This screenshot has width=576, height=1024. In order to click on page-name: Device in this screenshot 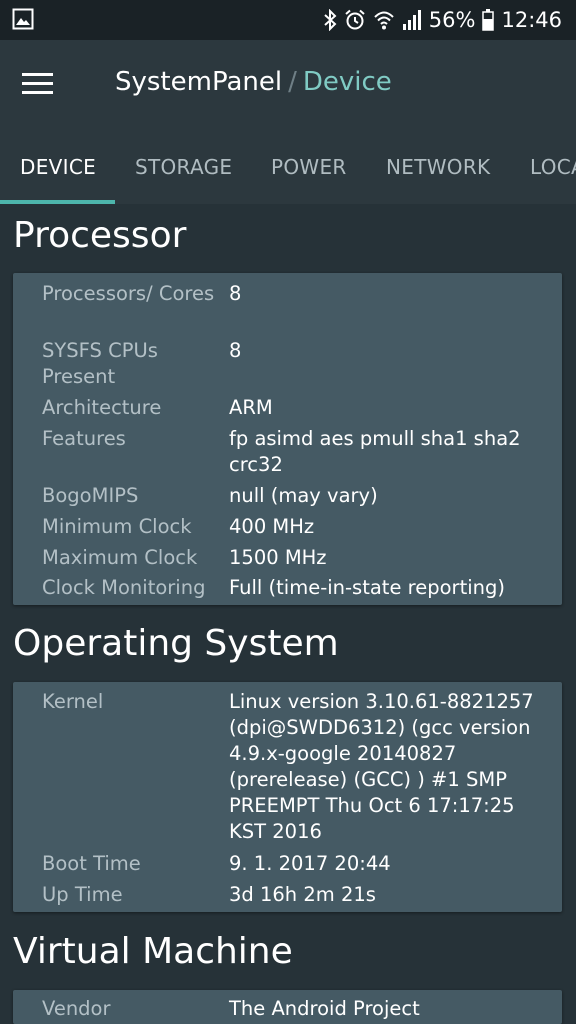, I will do `click(347, 82)`.